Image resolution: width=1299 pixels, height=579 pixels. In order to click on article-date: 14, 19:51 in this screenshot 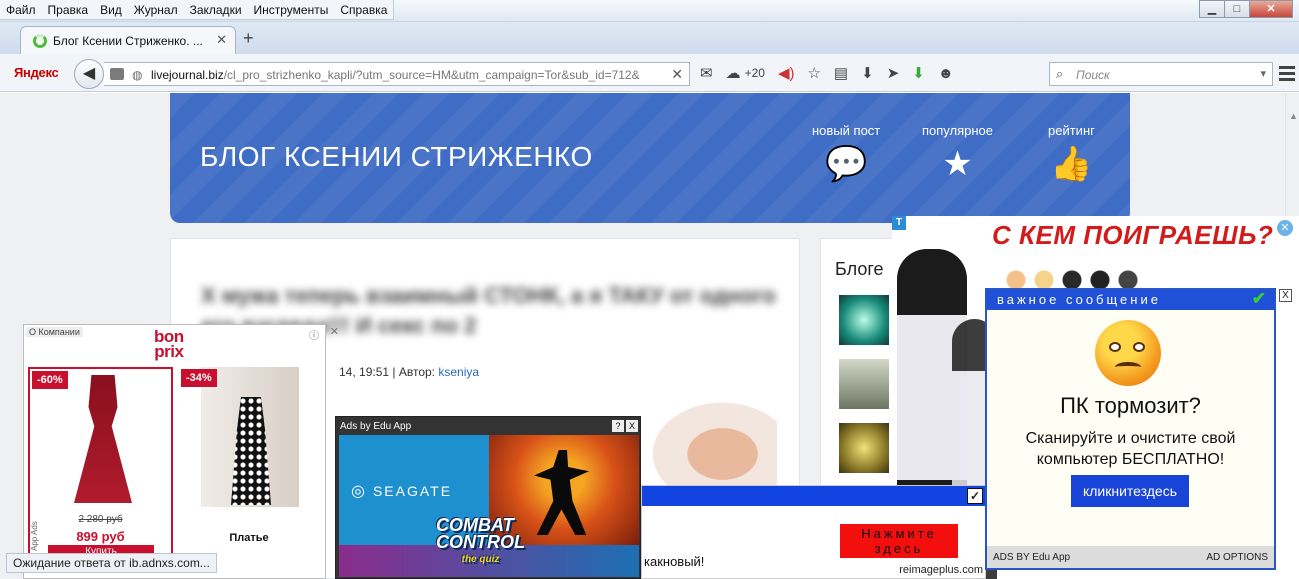, I will do `click(364, 372)`.